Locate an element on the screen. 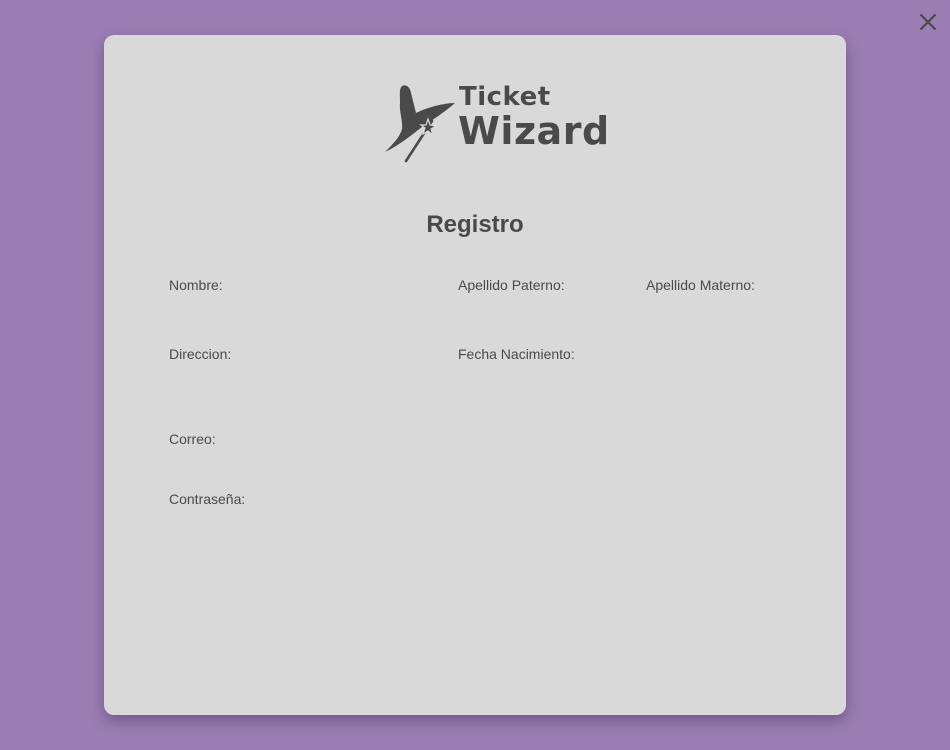  close-button is located at coordinates (928, 22).